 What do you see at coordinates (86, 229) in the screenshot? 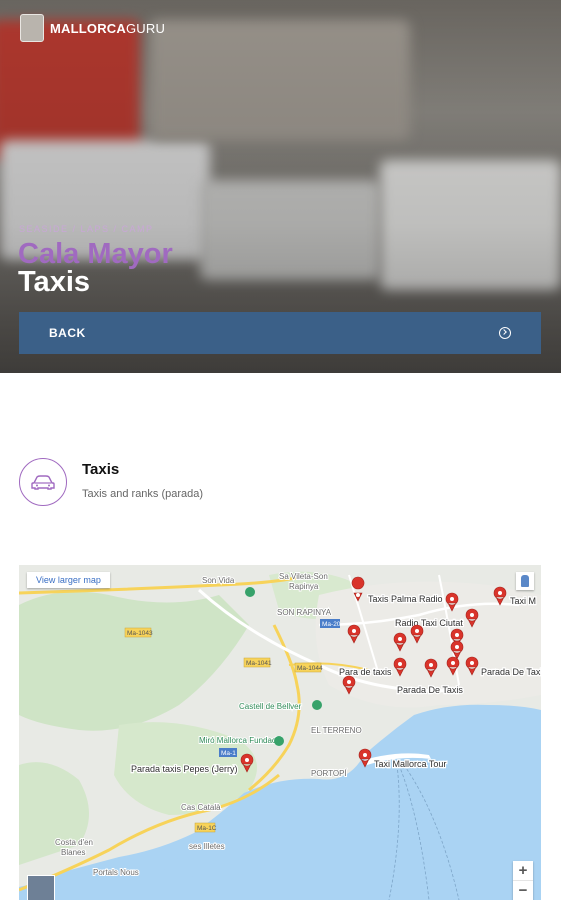
I see `breadcrumb: SEASIDE / LAPS / CAMP` at bounding box center [86, 229].